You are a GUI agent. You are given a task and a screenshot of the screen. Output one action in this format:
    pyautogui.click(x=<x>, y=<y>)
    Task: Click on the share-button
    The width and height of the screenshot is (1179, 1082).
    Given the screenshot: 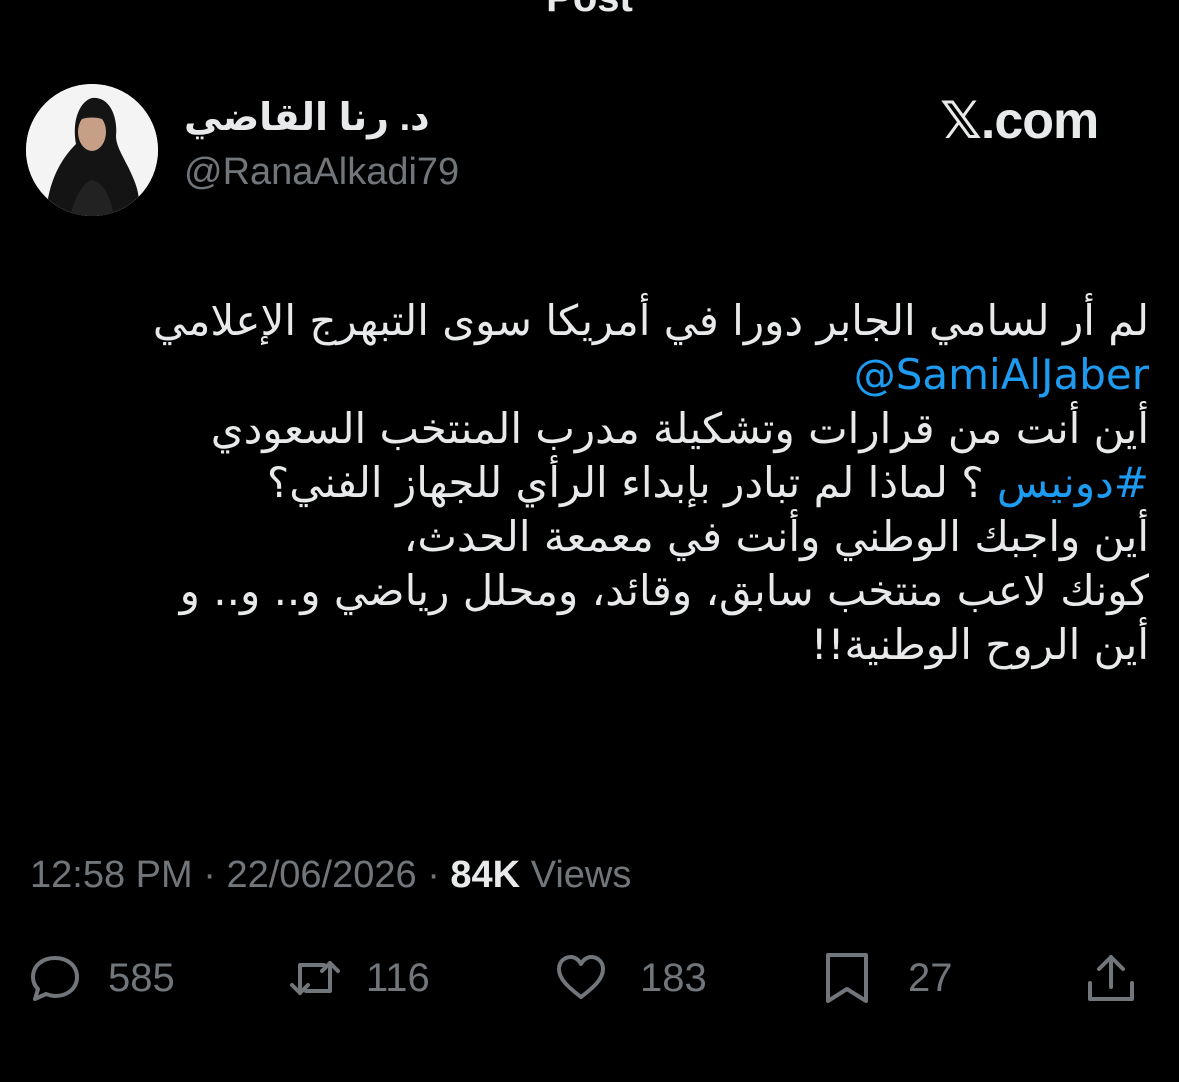 What is the action you would take?
    pyautogui.click(x=1124, y=978)
    